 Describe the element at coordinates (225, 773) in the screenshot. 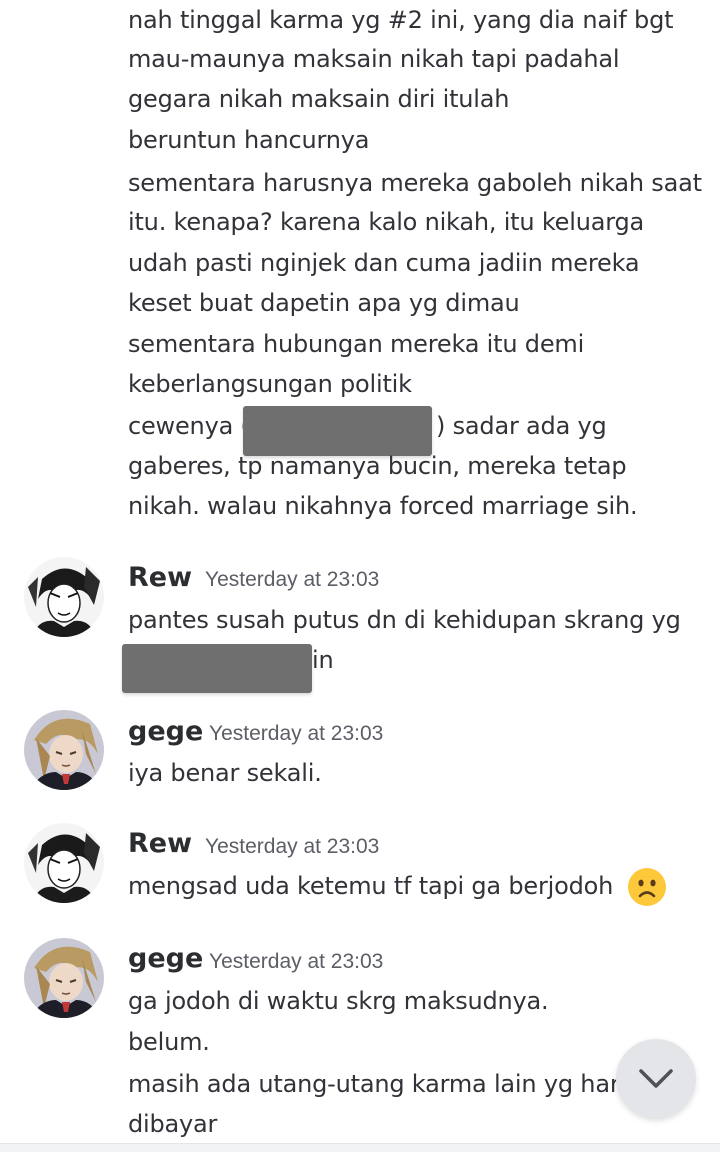

I see `message-line: iya benar sekali.` at that location.